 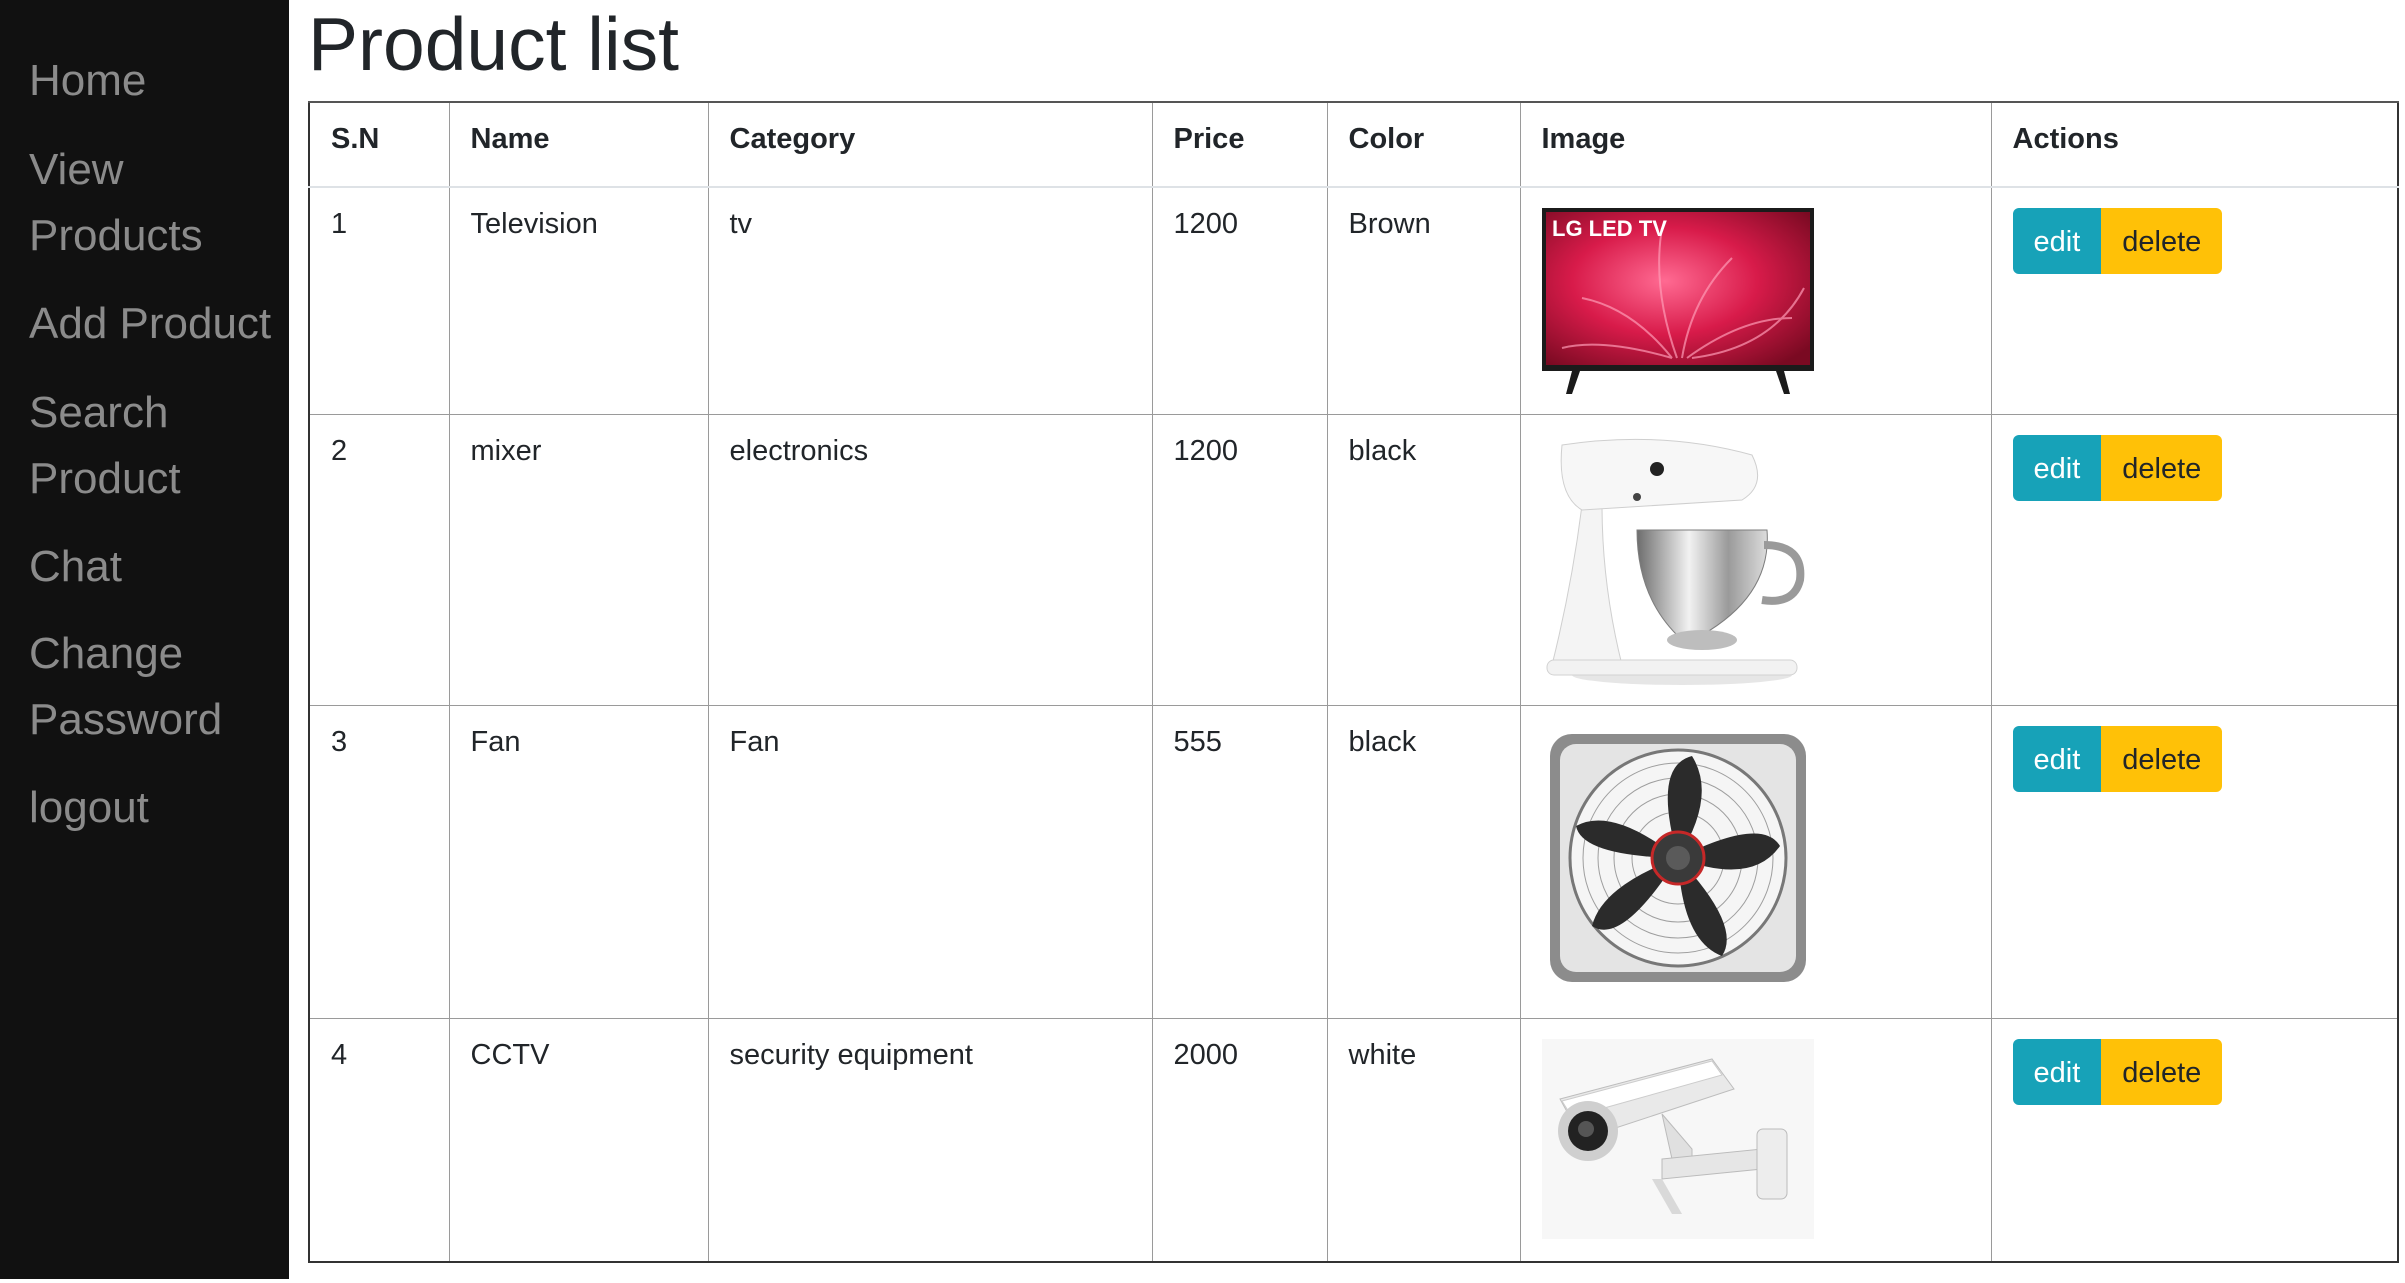 I want to click on nav-view-products-link: View Products, so click(x=156, y=203).